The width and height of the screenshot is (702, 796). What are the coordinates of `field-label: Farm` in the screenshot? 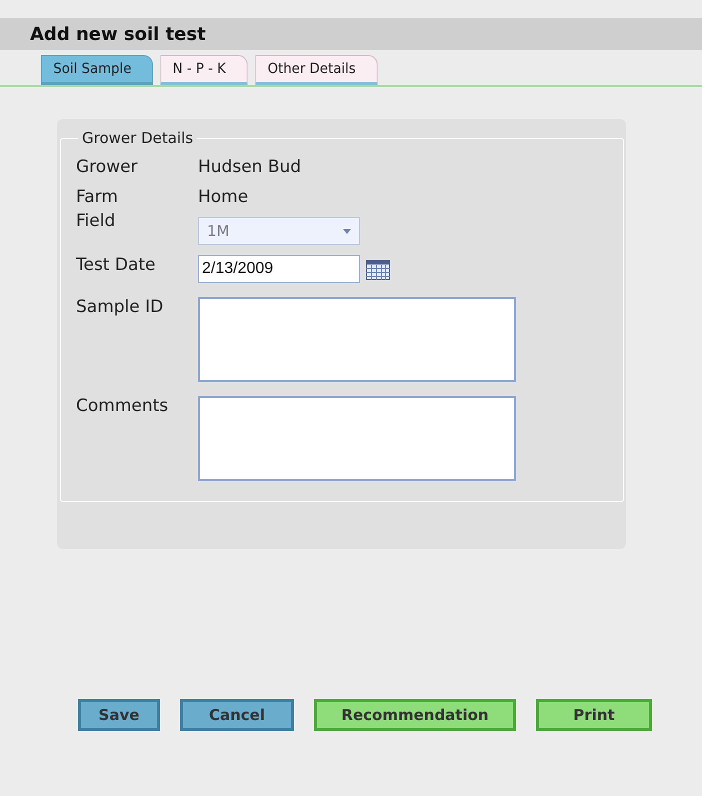 It's located at (97, 197).